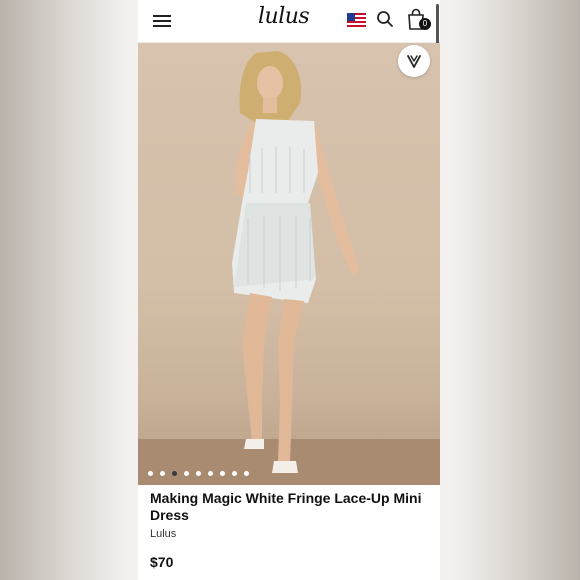 The image size is (580, 580). Describe the element at coordinates (162, 21) in the screenshot. I see `hamburger-menu-icon` at that location.